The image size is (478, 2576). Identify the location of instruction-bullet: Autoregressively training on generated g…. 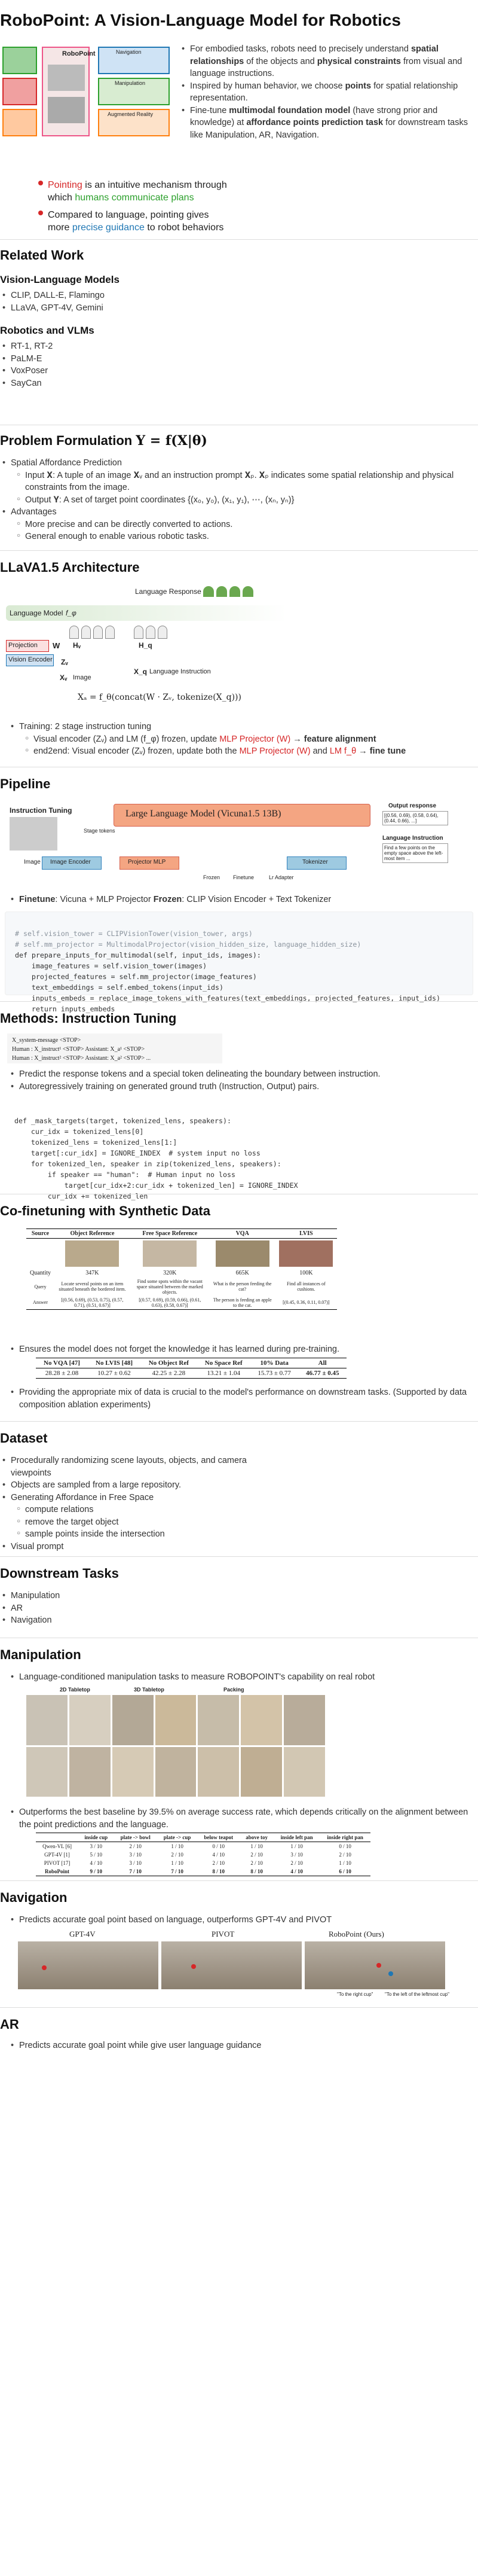
(238, 1087).